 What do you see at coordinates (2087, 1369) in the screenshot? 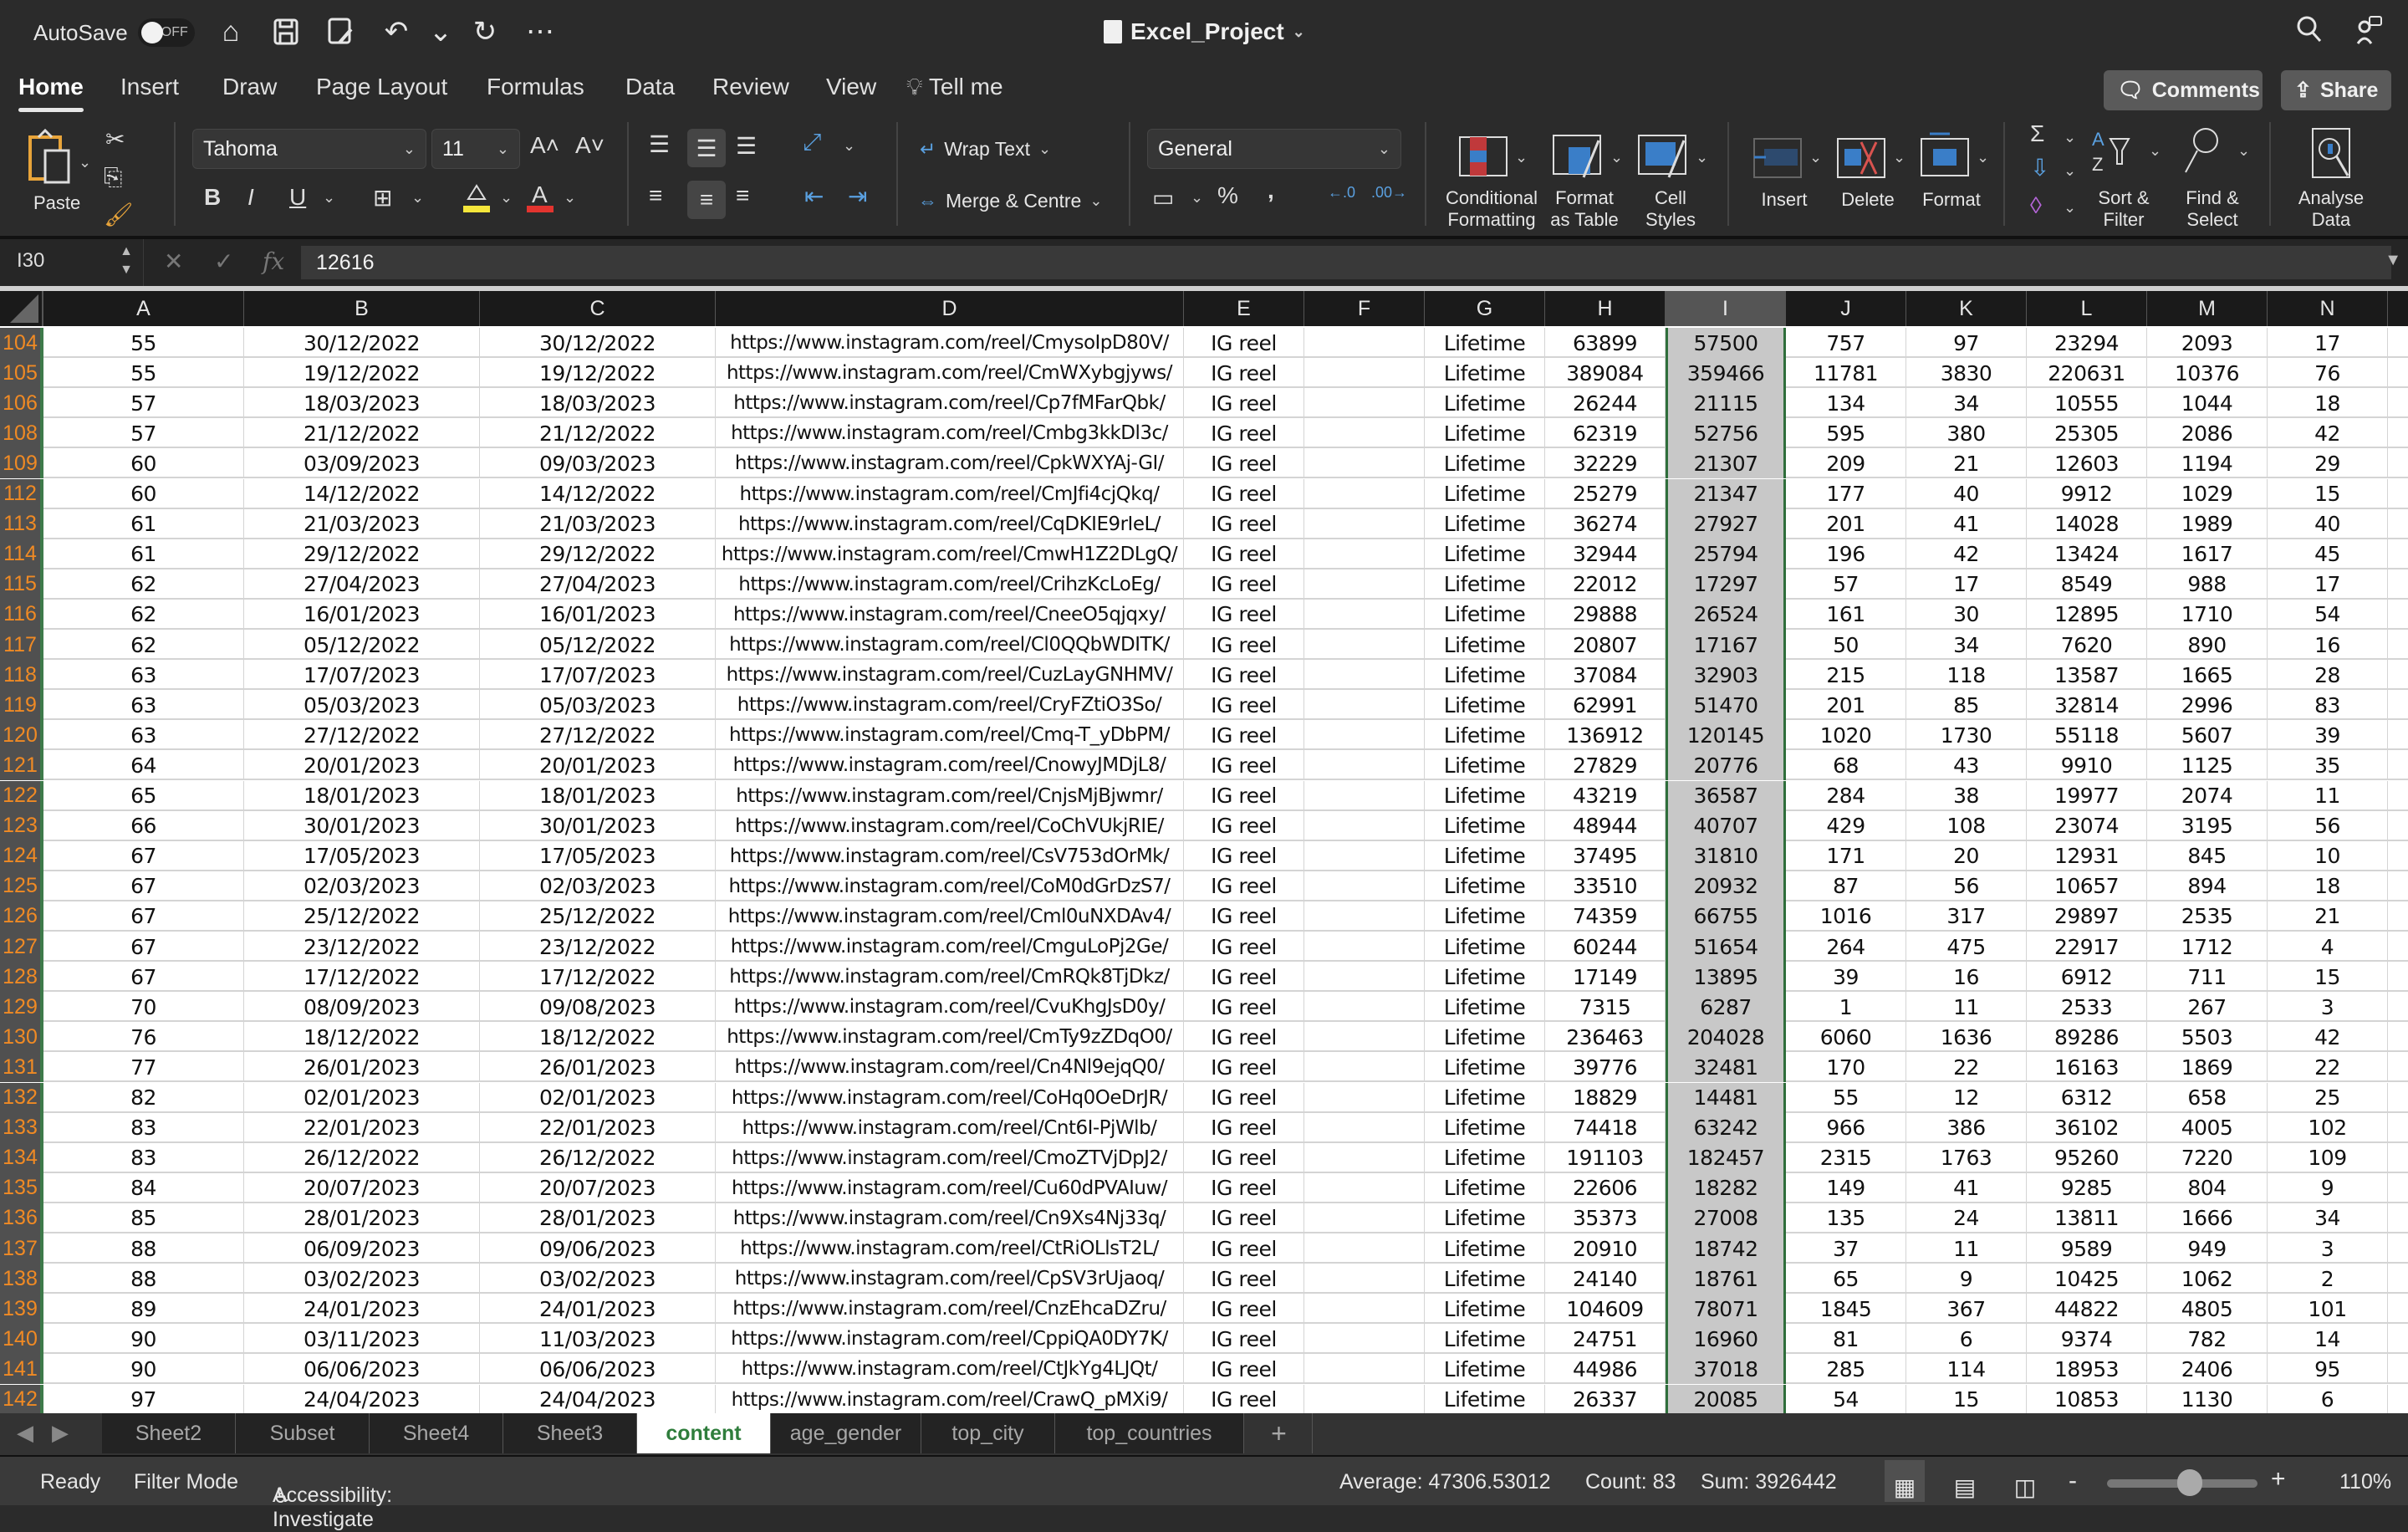
I see `cell-l: 18953` at bounding box center [2087, 1369].